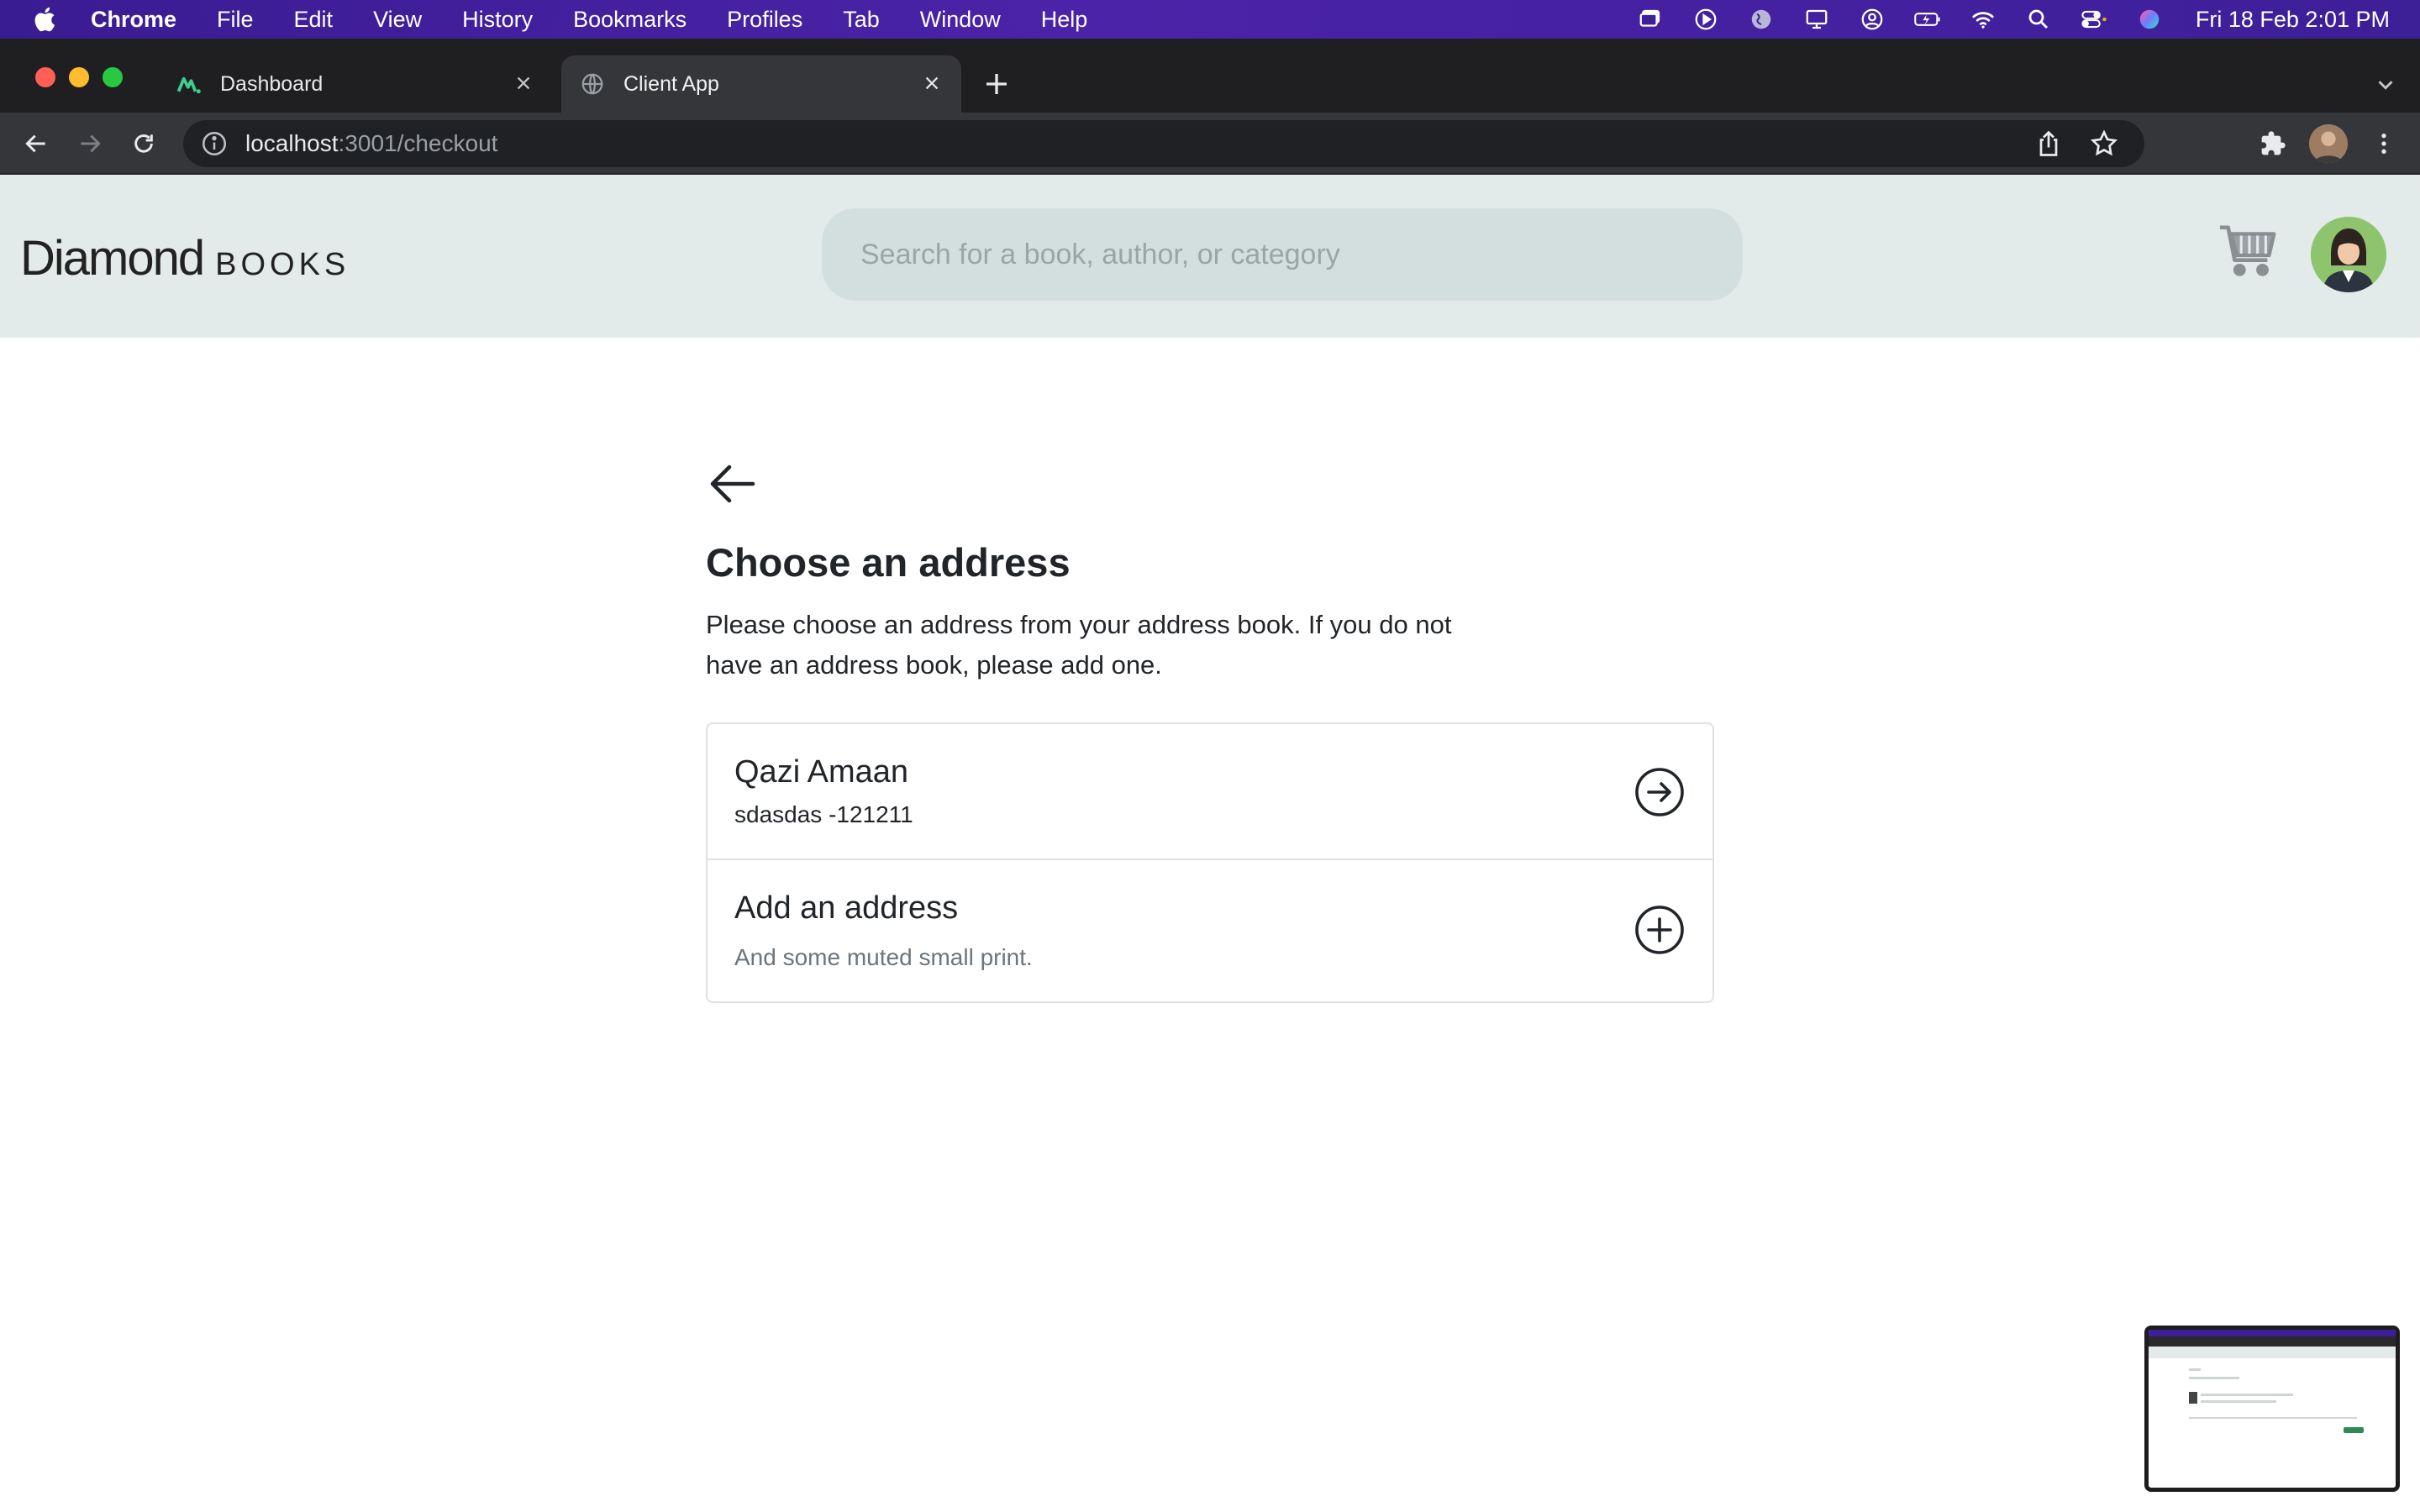 This screenshot has width=2420, height=1512. Describe the element at coordinates (671, 83) in the screenshot. I see `tab-label: Client App` at that location.